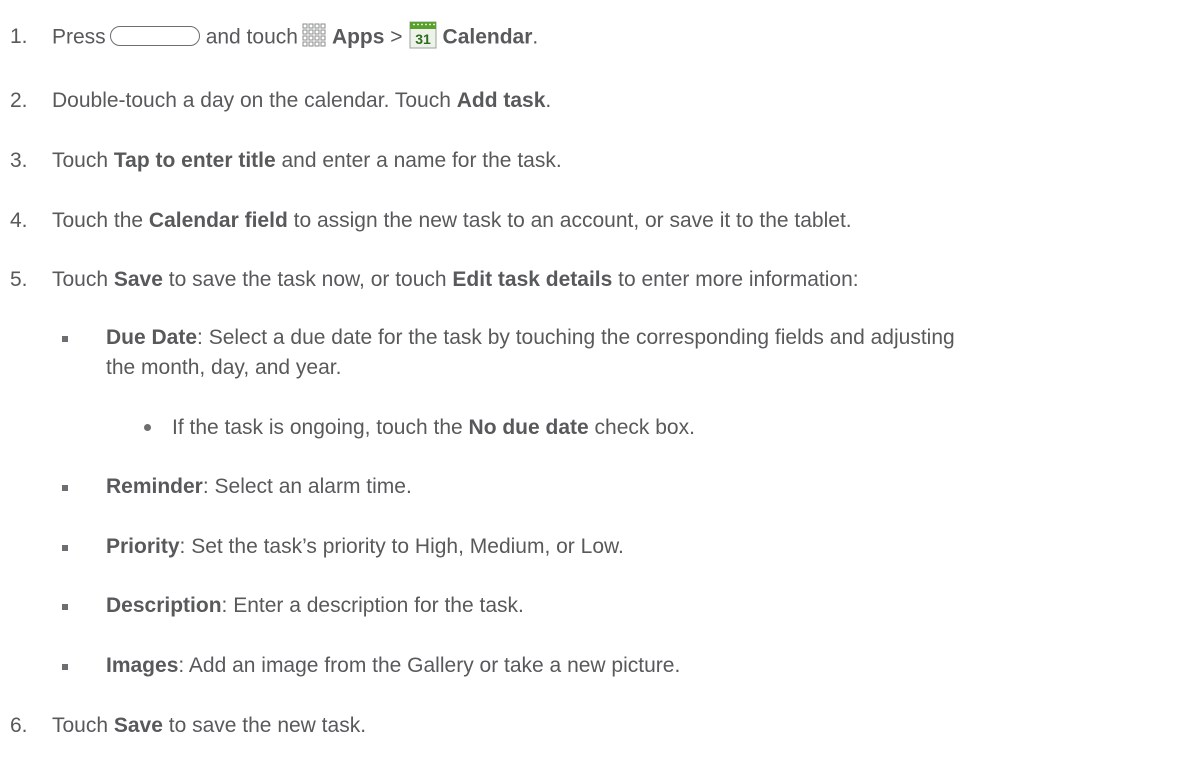 This screenshot has width=1190, height=763. Describe the element at coordinates (19, 36) in the screenshot. I see `step-number: 1.` at that location.